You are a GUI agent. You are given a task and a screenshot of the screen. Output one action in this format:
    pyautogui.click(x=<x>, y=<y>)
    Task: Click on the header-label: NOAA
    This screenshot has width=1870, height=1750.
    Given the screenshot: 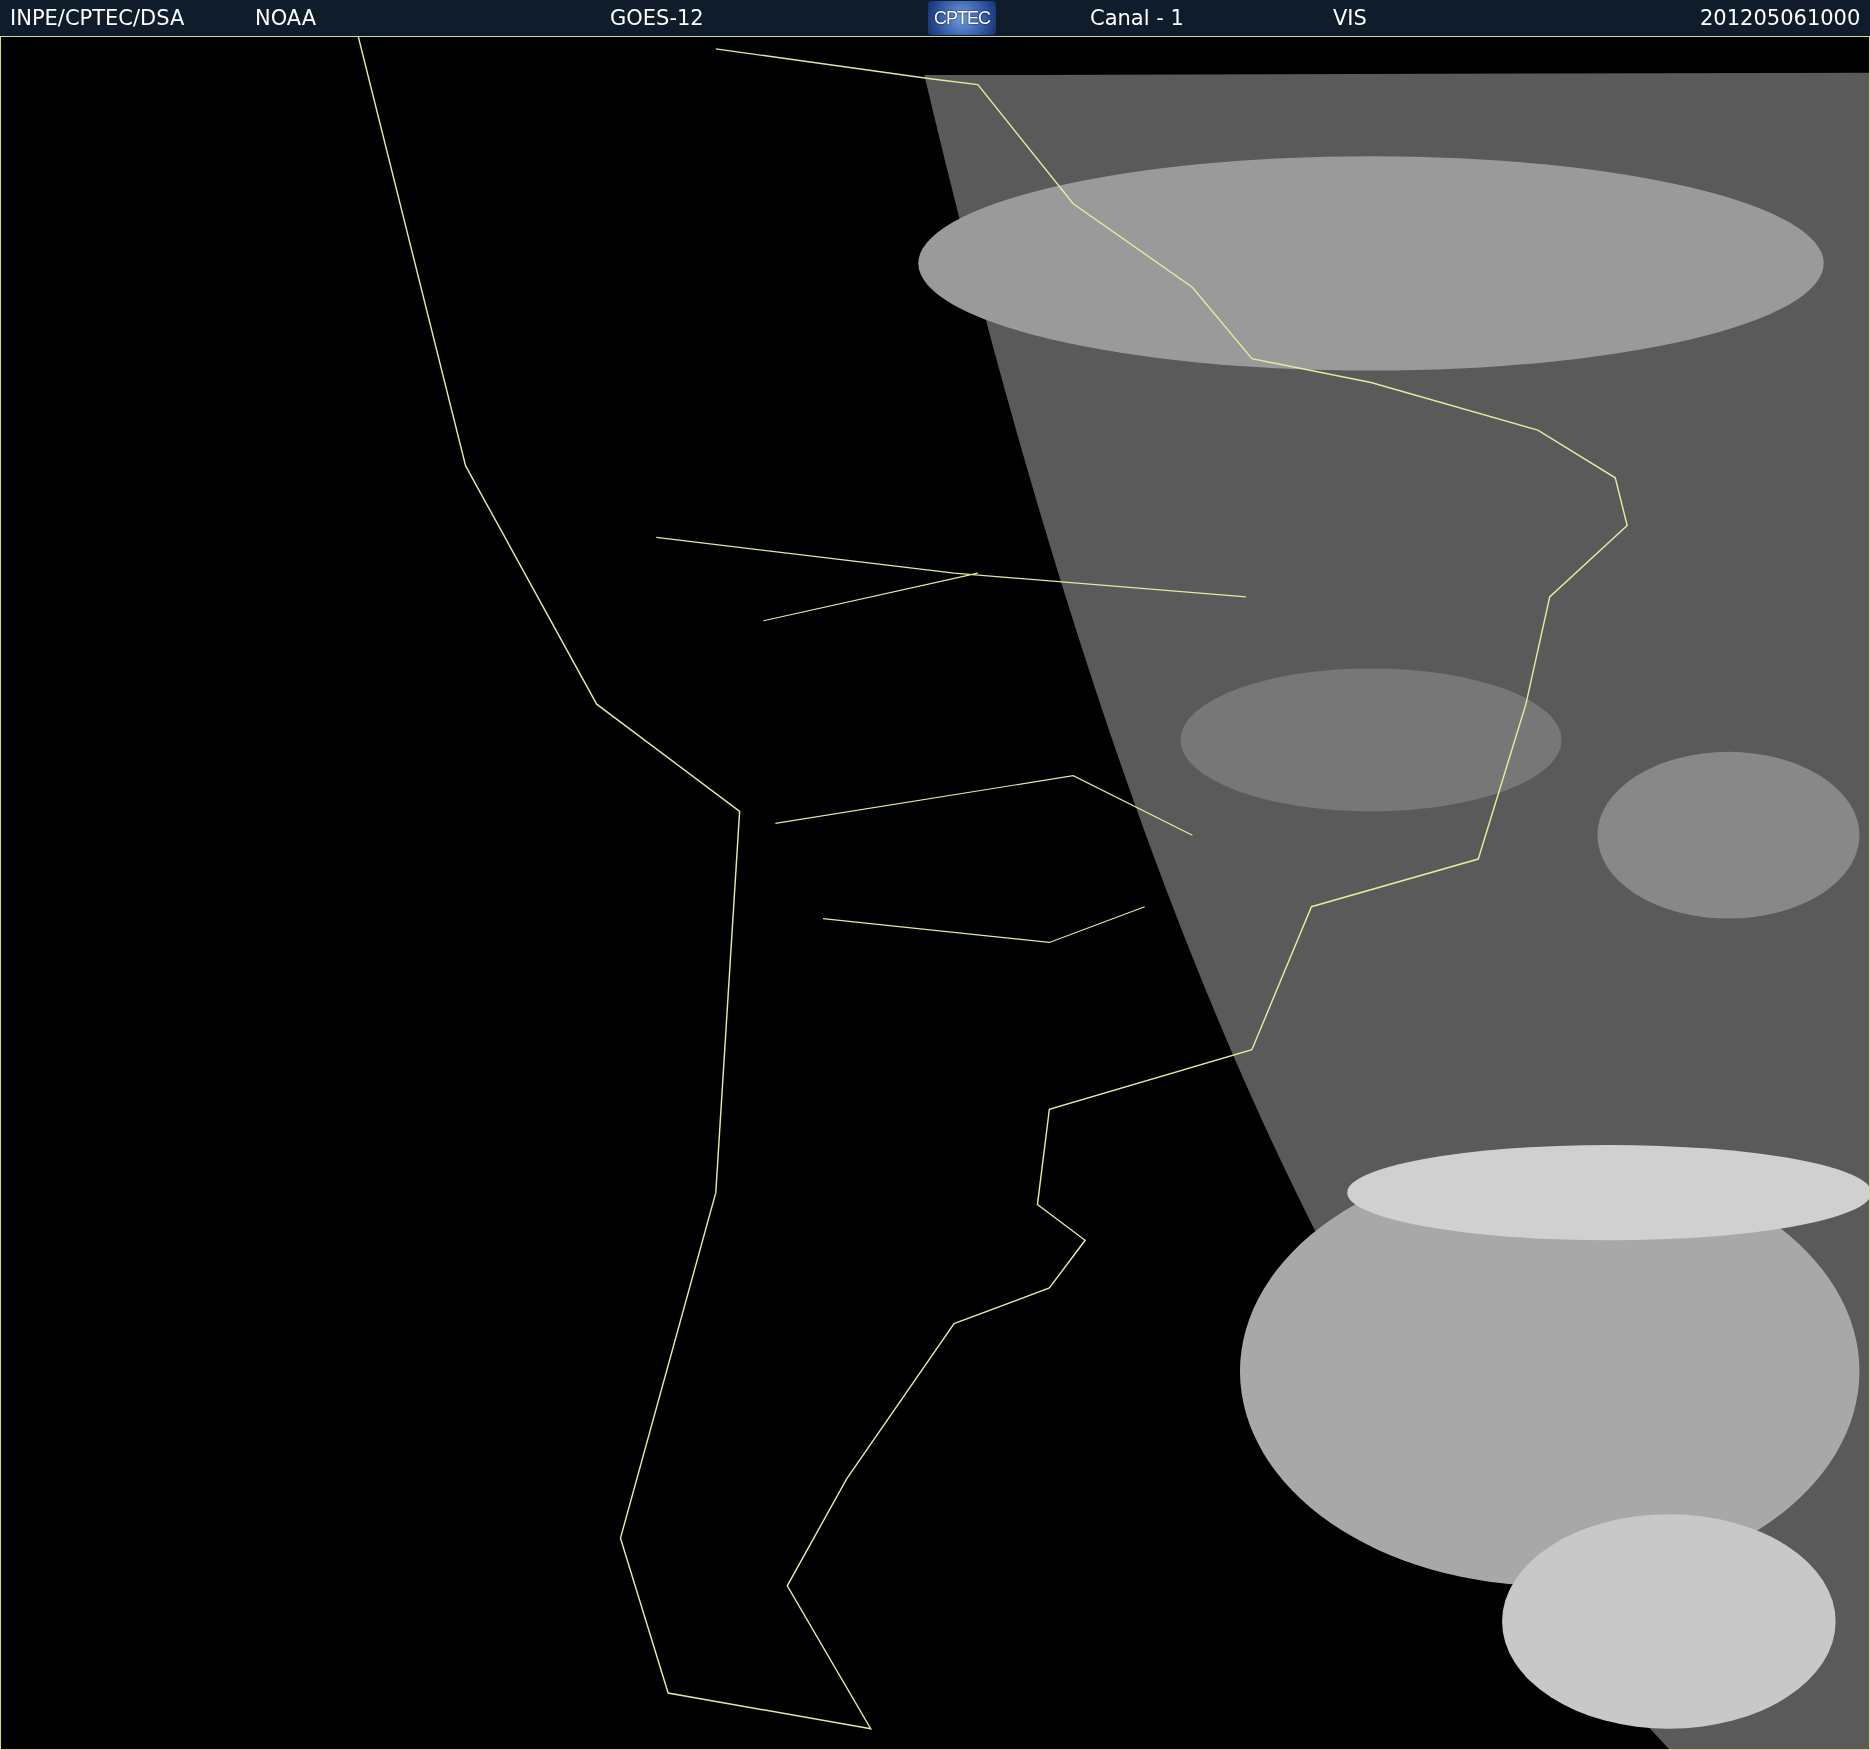 What is the action you would take?
    pyautogui.click(x=286, y=18)
    